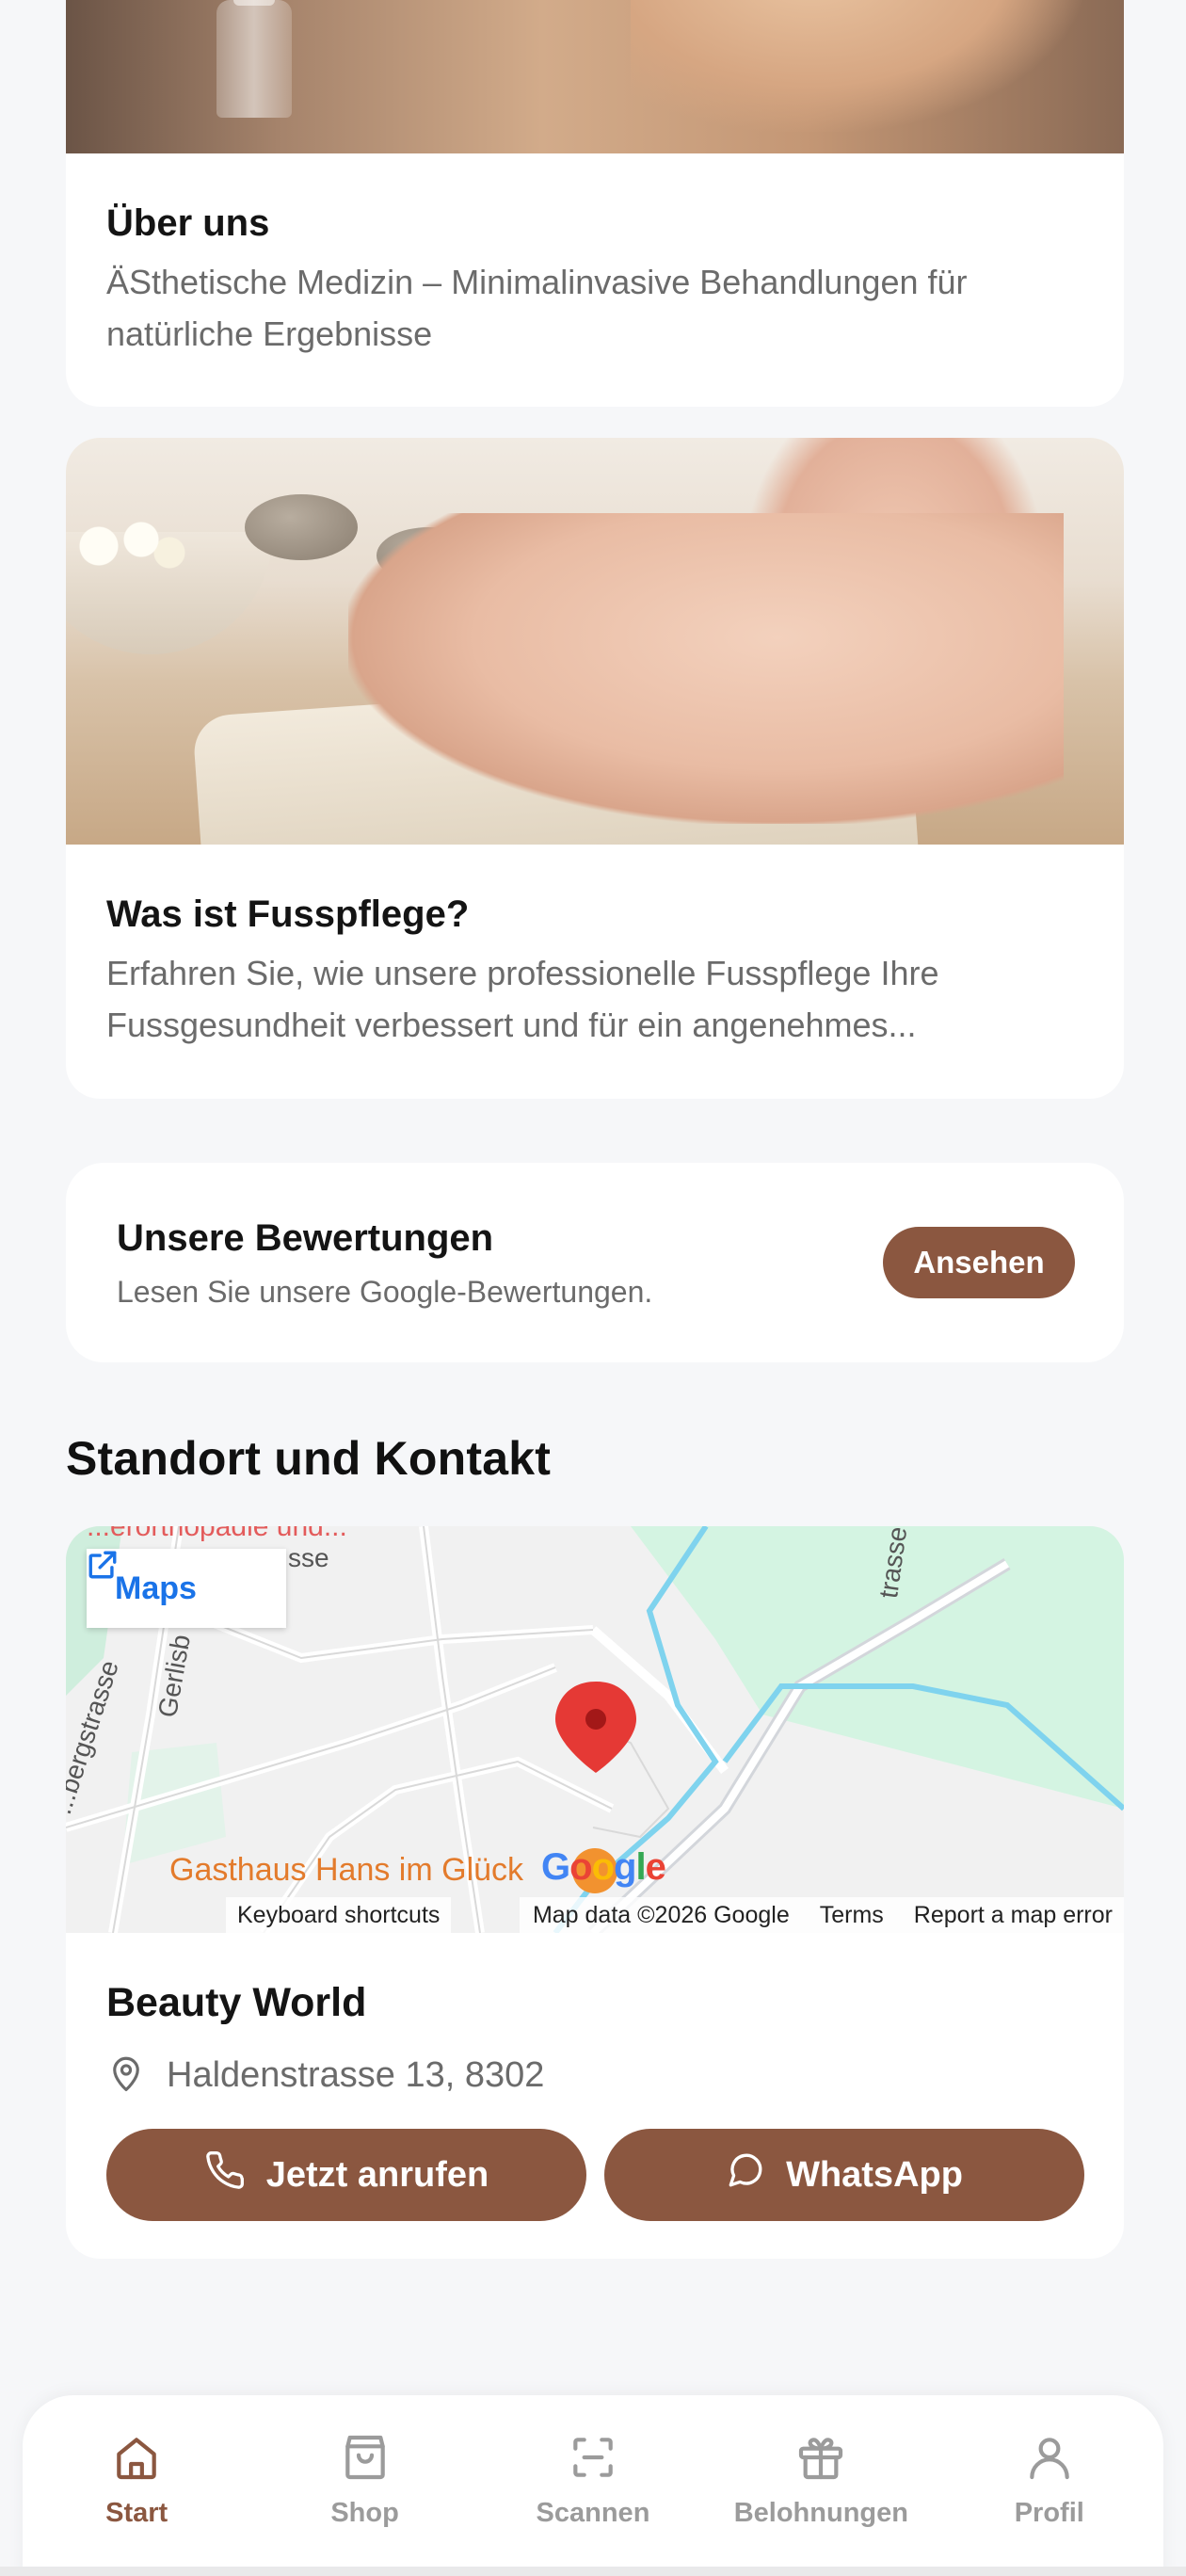 The width and height of the screenshot is (1186, 2576). I want to click on call-now-button: Jetzt anrufen, so click(346, 2175).